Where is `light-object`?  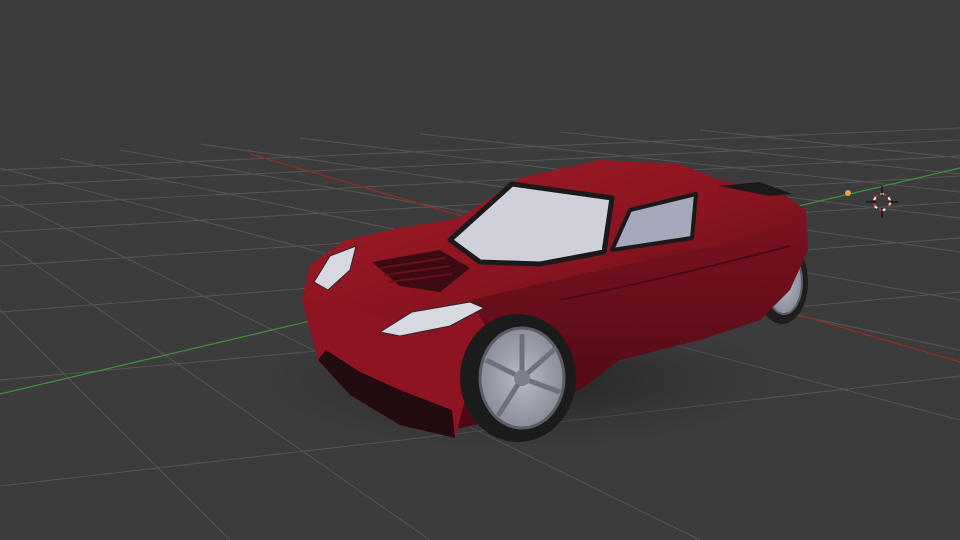
light-object is located at coordinates (848, 193).